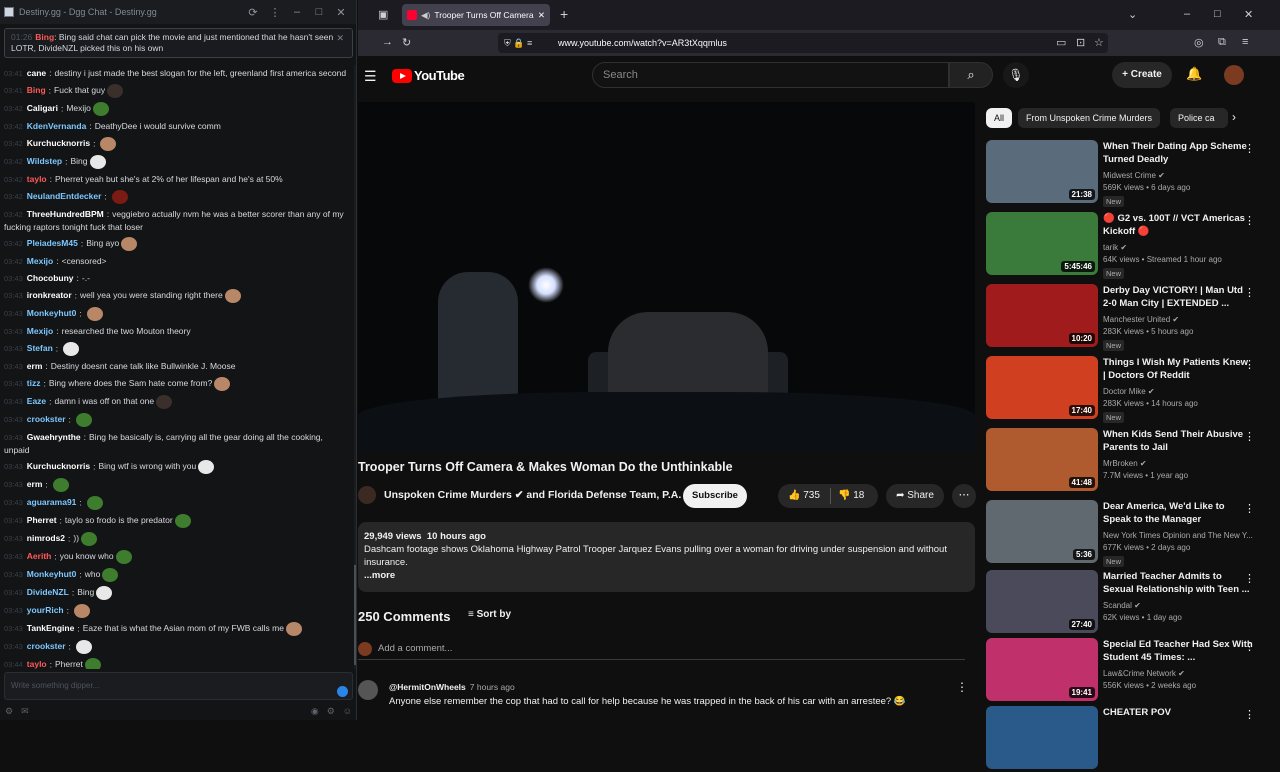 The height and width of the screenshot is (772, 1280). I want to click on notifications-bell-icon: 🔔, so click(1194, 74).